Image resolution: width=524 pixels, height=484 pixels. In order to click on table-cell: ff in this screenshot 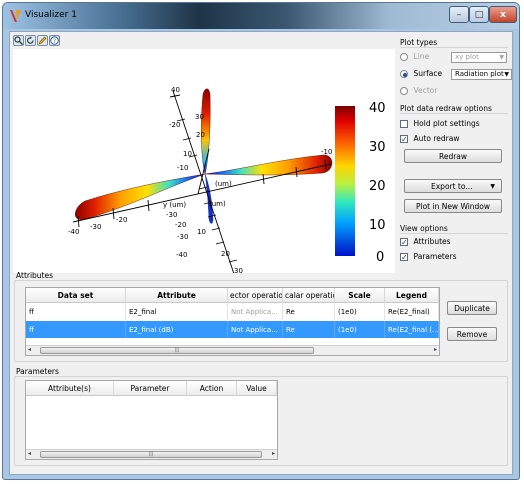, I will do `click(76, 329)`.